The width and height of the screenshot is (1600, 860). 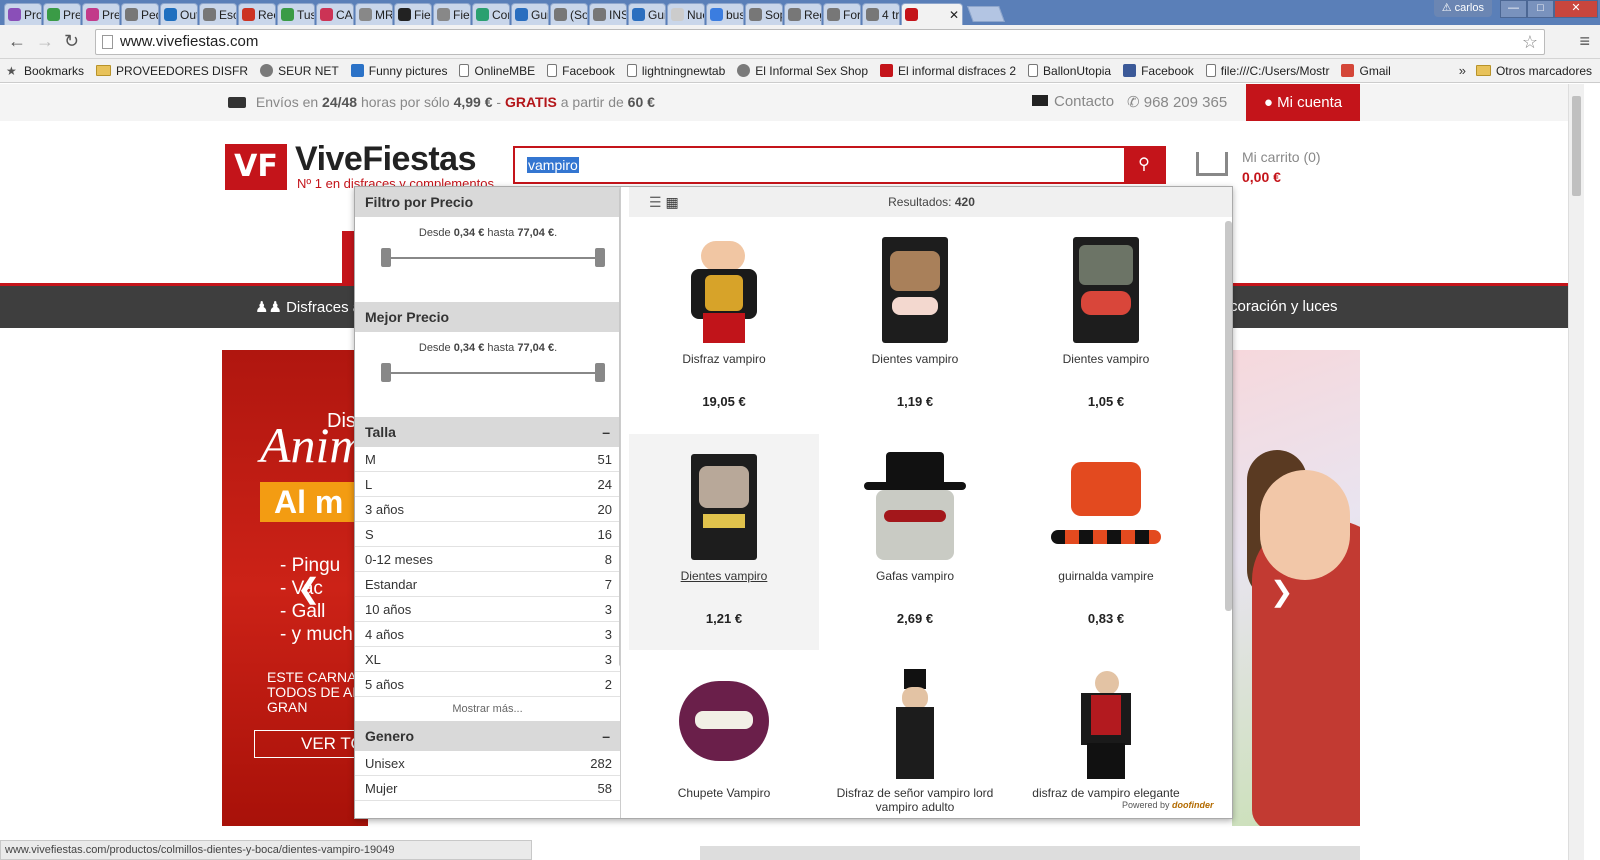 I want to click on bookmark-item: OnlineMBE, so click(x=497, y=71).